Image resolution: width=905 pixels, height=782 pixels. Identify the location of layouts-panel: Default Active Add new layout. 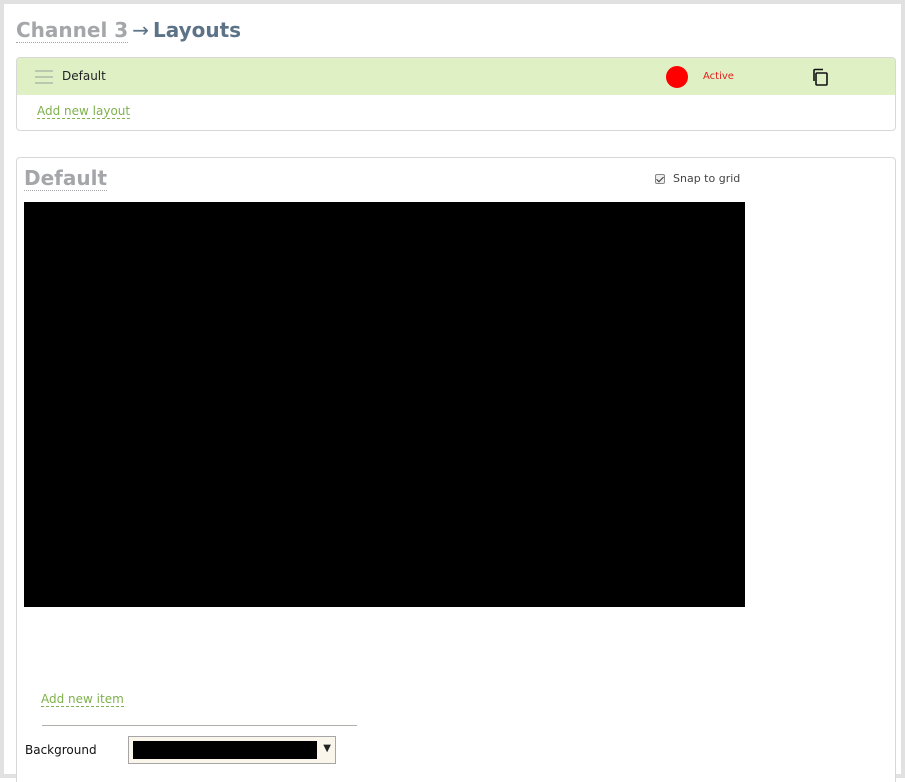
(456, 94).